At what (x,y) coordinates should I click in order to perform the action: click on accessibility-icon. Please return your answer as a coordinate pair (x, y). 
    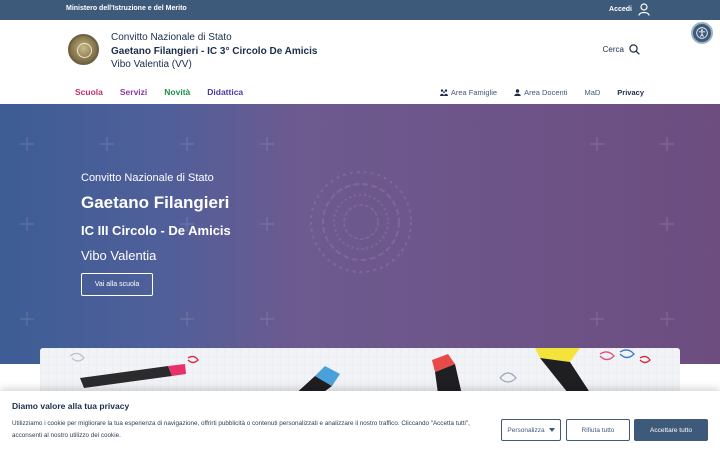
    Looking at the image, I should click on (702, 33).